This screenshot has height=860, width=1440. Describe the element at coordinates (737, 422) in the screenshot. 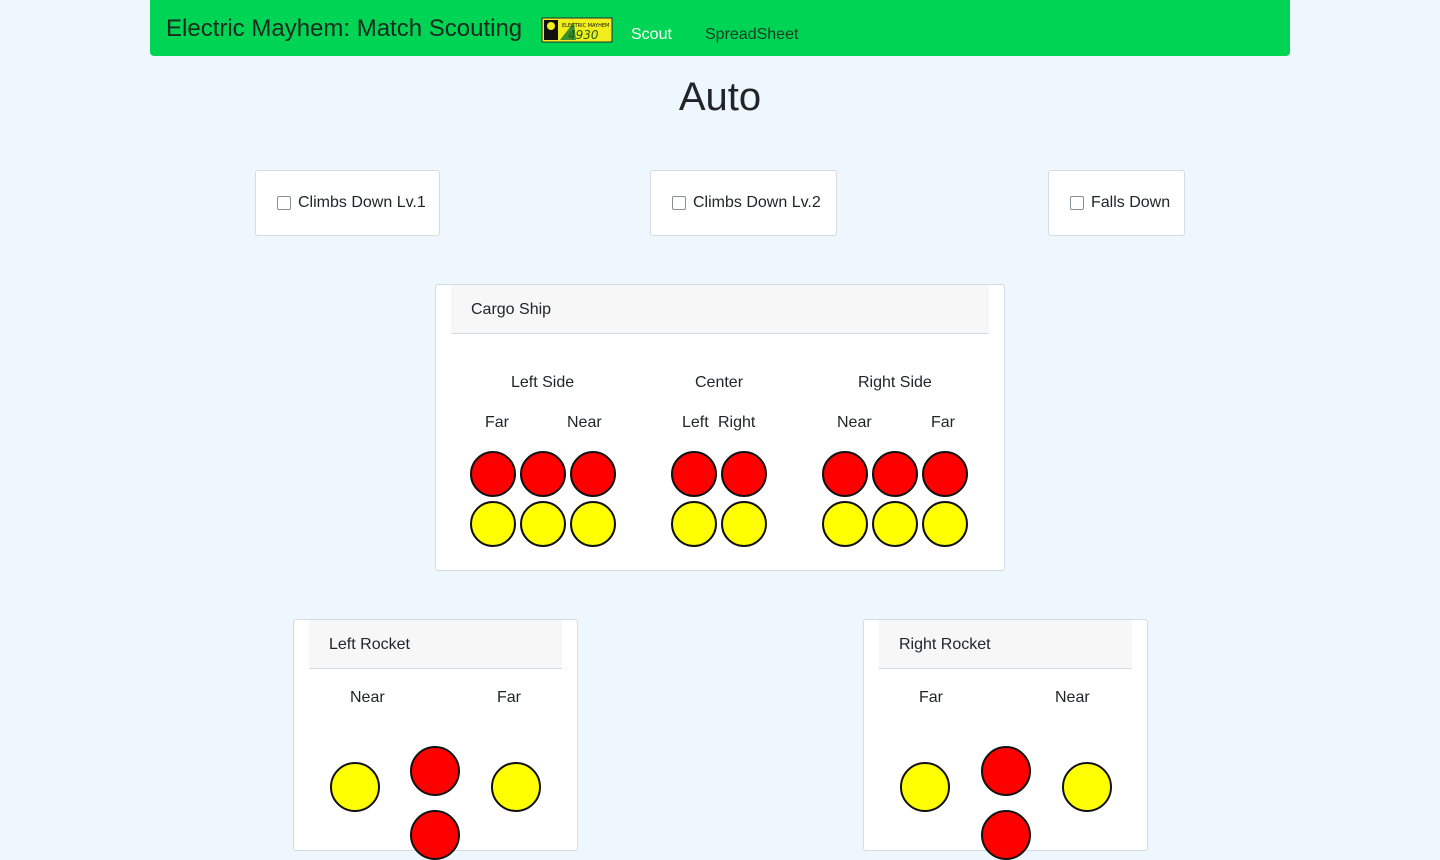

I see `center-right-label: Right` at that location.